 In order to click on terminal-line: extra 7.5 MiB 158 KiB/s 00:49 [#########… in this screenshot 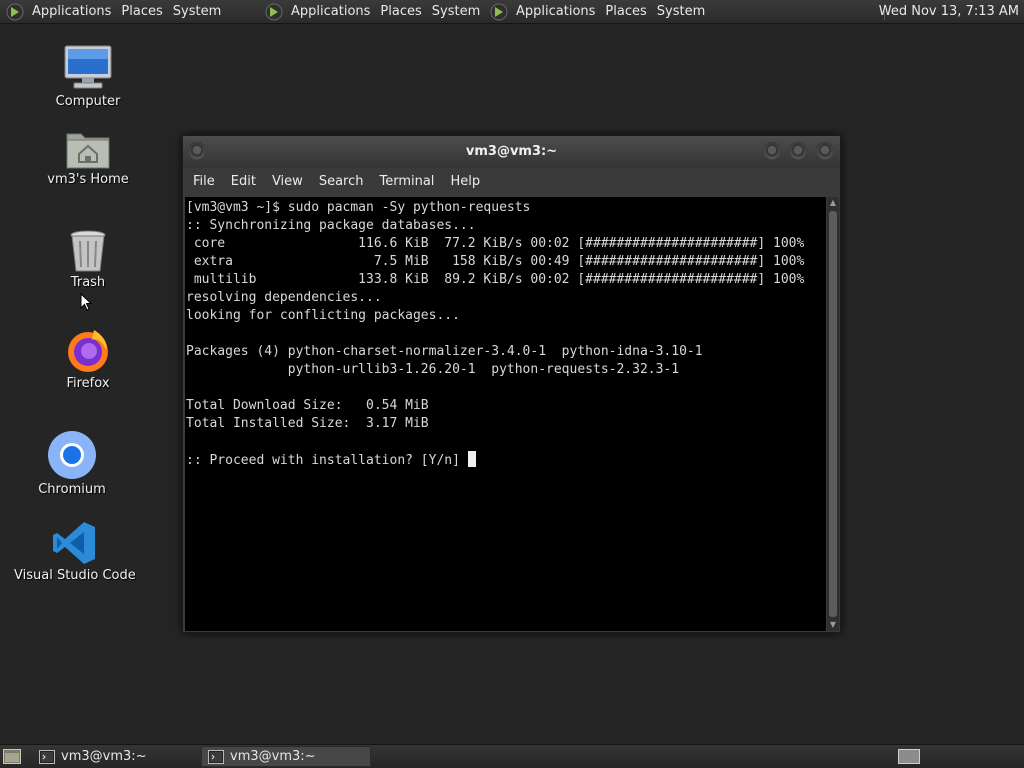, I will do `click(495, 261)`.